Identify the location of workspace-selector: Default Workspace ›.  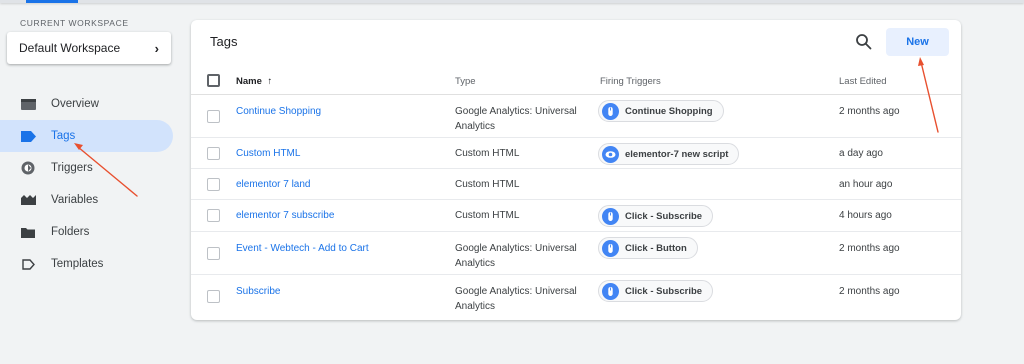
(89, 48).